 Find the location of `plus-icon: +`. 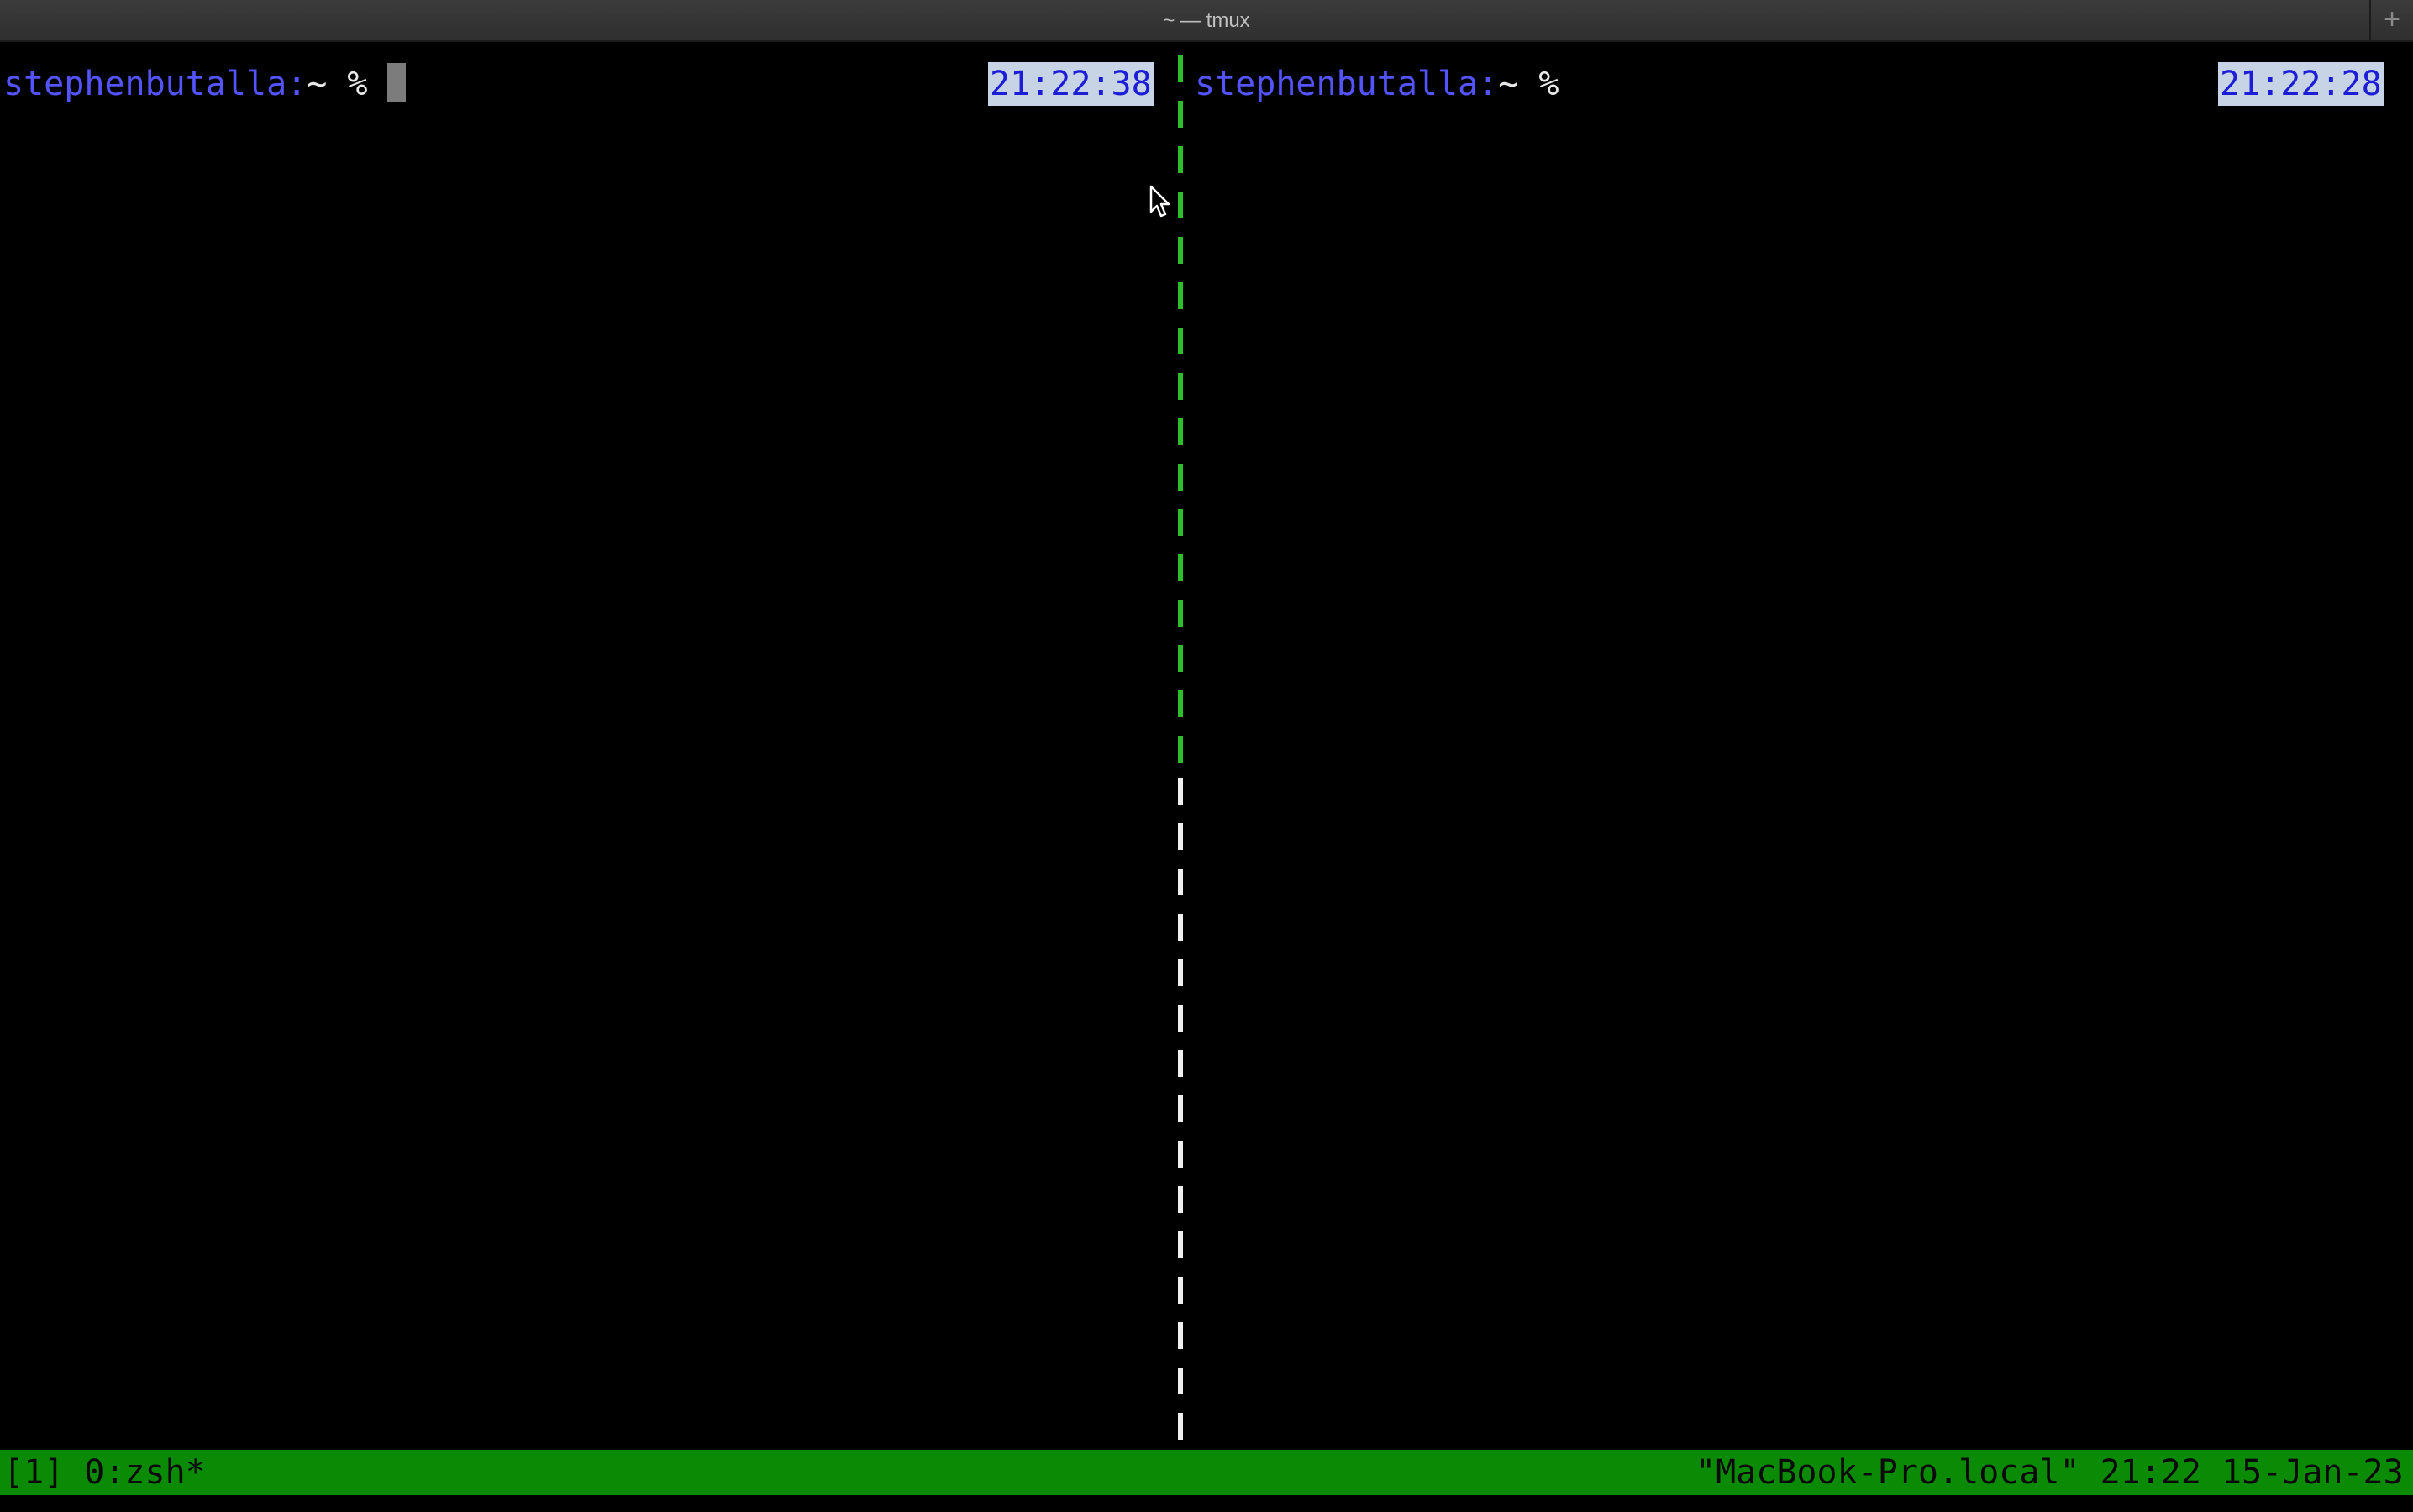

plus-icon: + is located at coordinates (2392, 19).